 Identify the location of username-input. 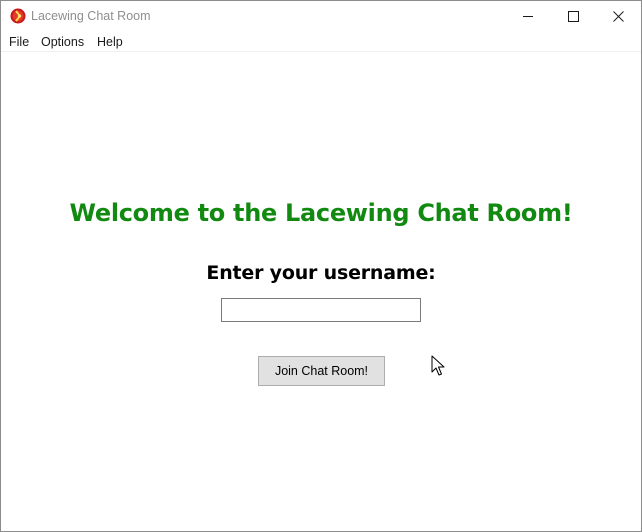
(321, 310).